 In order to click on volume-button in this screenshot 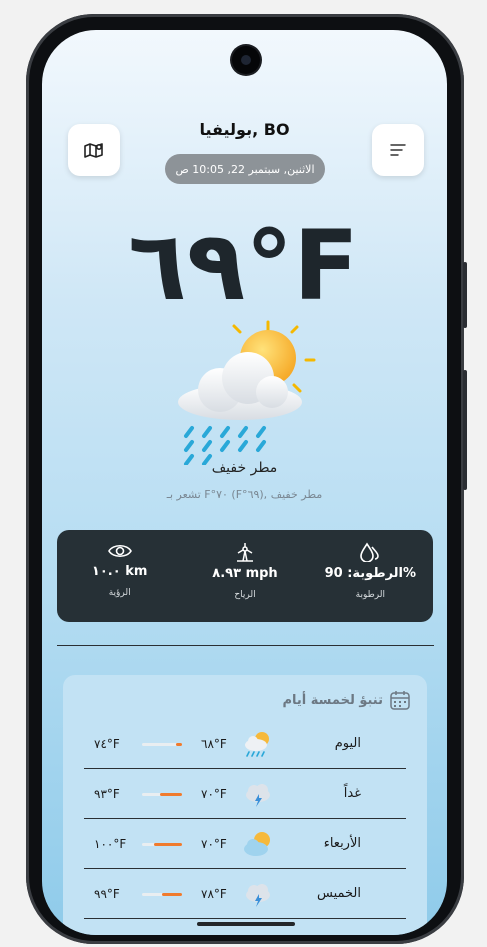, I will do `click(465, 295)`.